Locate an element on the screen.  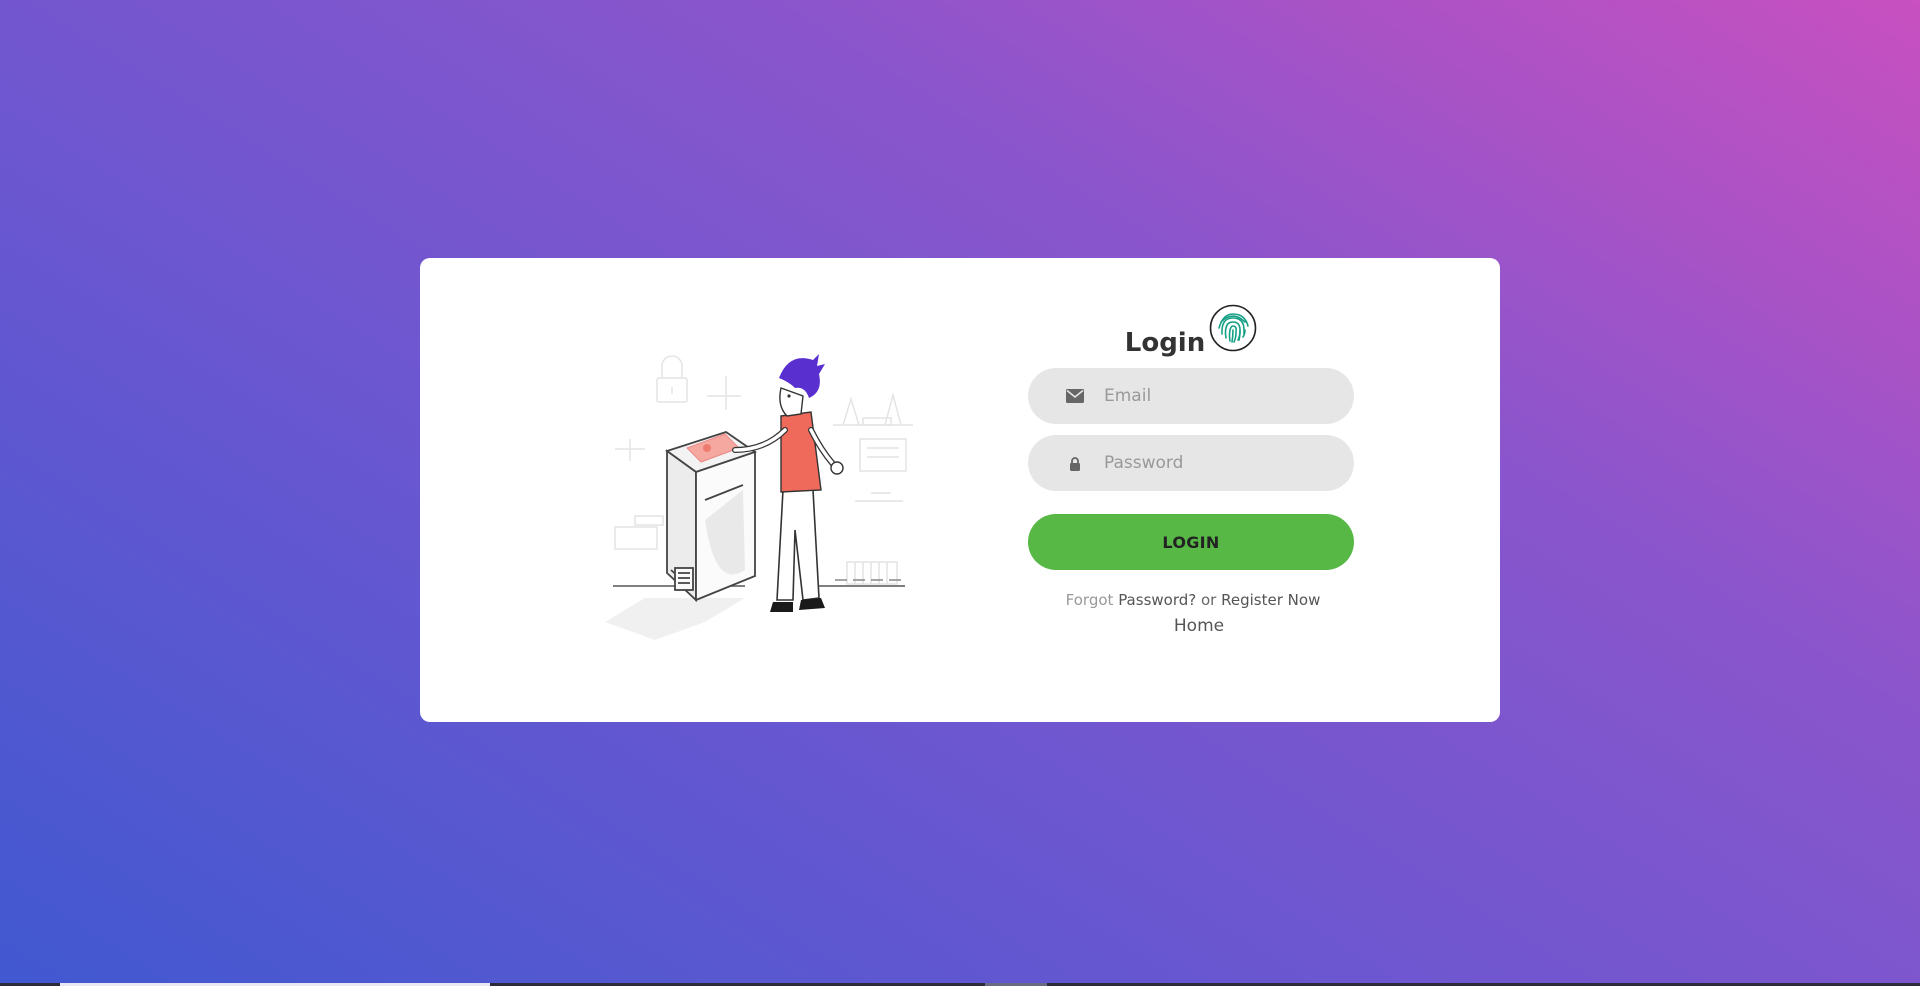
password-field is located at coordinates (1191, 463).